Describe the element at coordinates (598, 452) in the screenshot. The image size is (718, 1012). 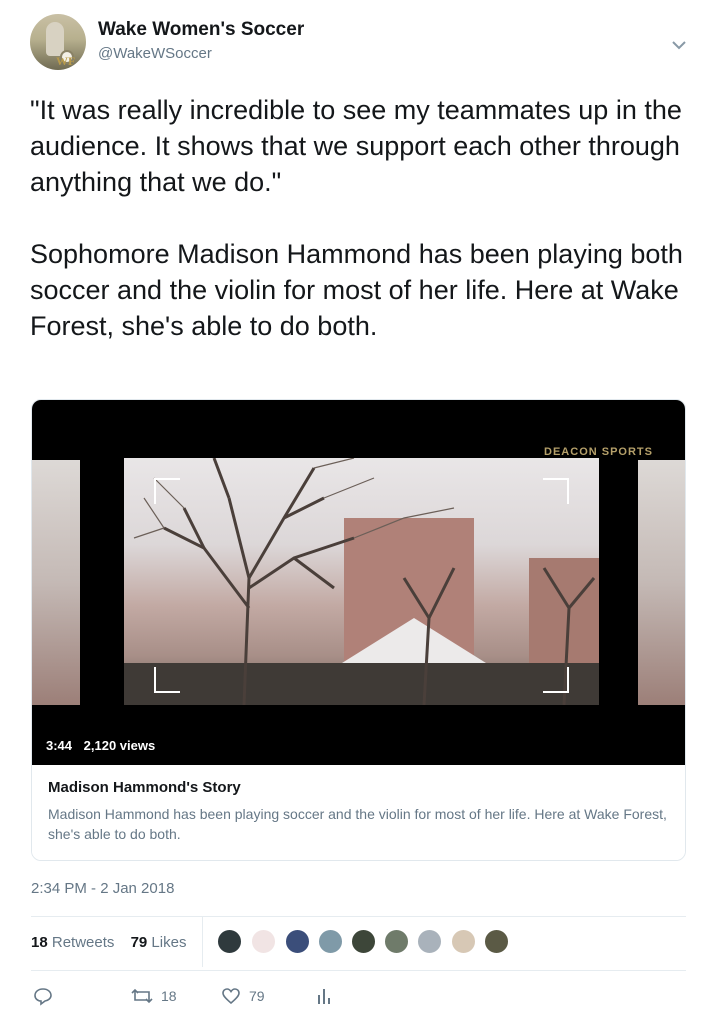
I see `video-watermark: DEACON SPORTS` at that location.